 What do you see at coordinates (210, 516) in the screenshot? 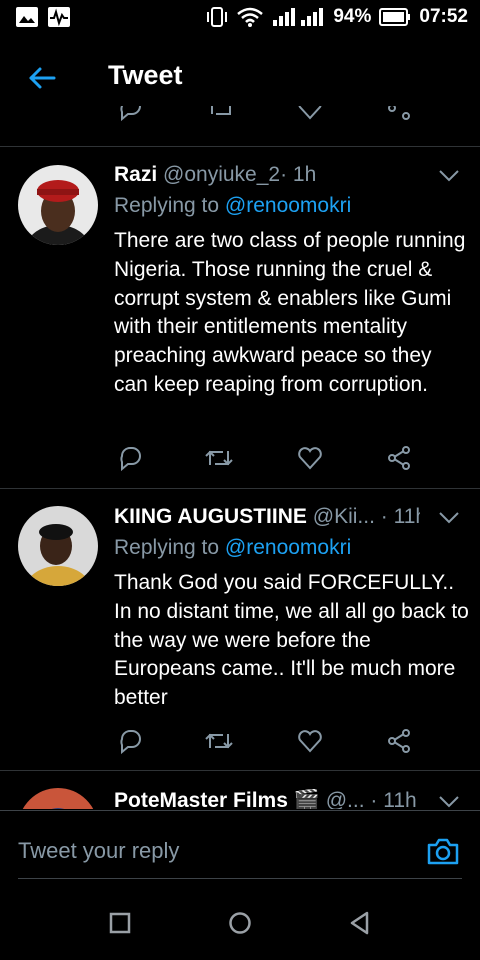
I see `author-name: KIING AUGUSTIINE` at bounding box center [210, 516].